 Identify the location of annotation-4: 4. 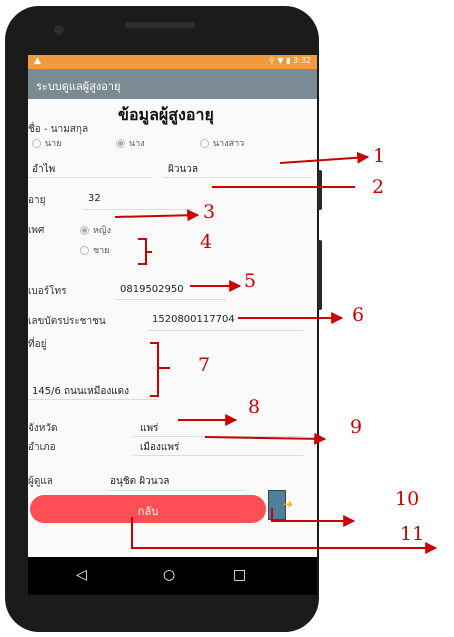
(206, 242).